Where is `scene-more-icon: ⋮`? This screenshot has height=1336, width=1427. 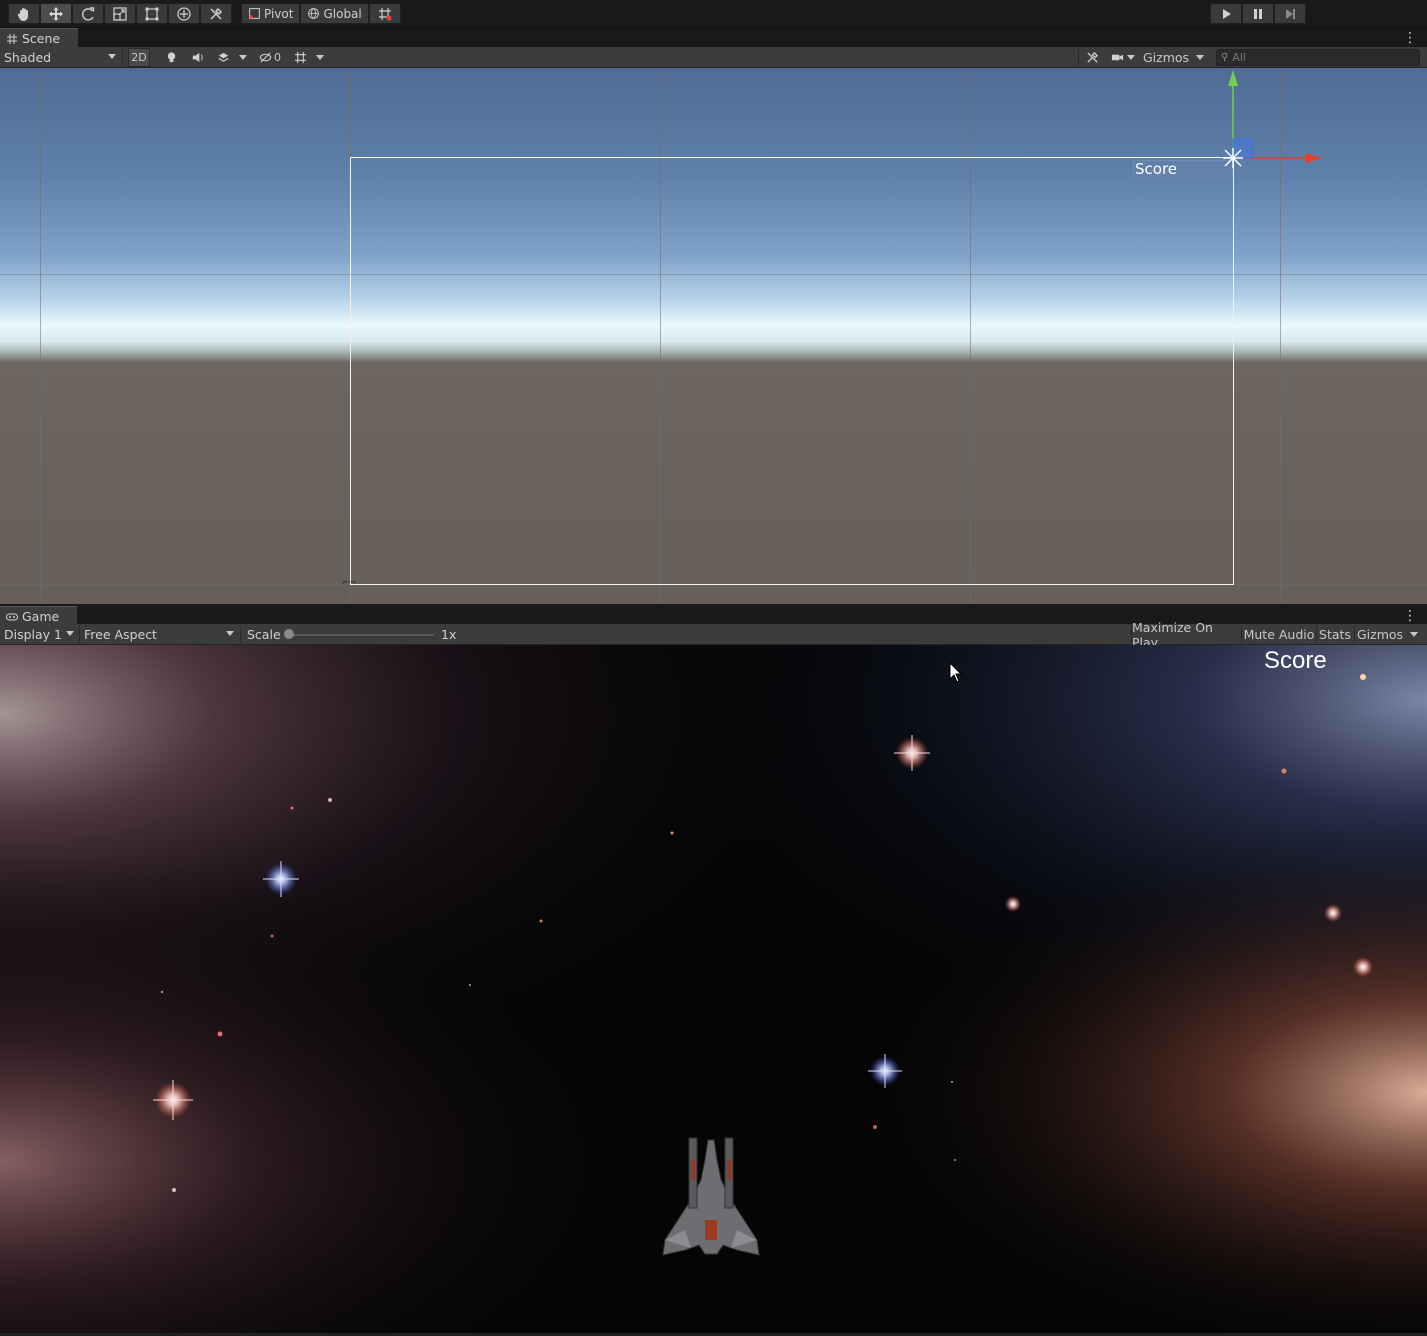
scene-more-icon: ⋮ is located at coordinates (1410, 38).